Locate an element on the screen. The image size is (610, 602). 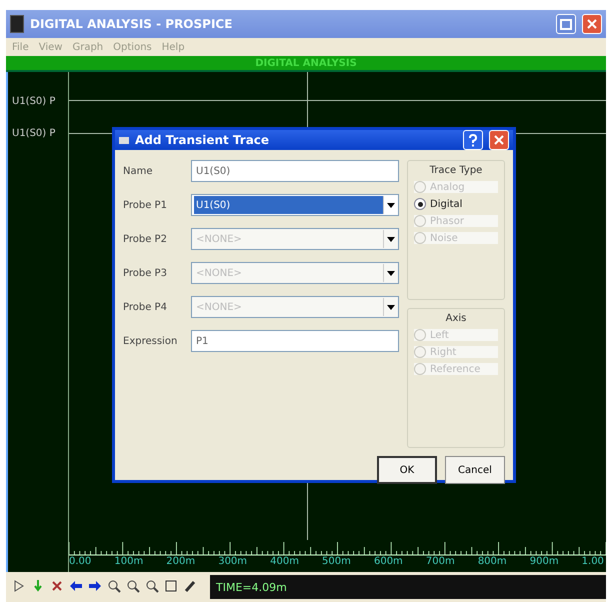
radio-label: Right is located at coordinates (443, 352).